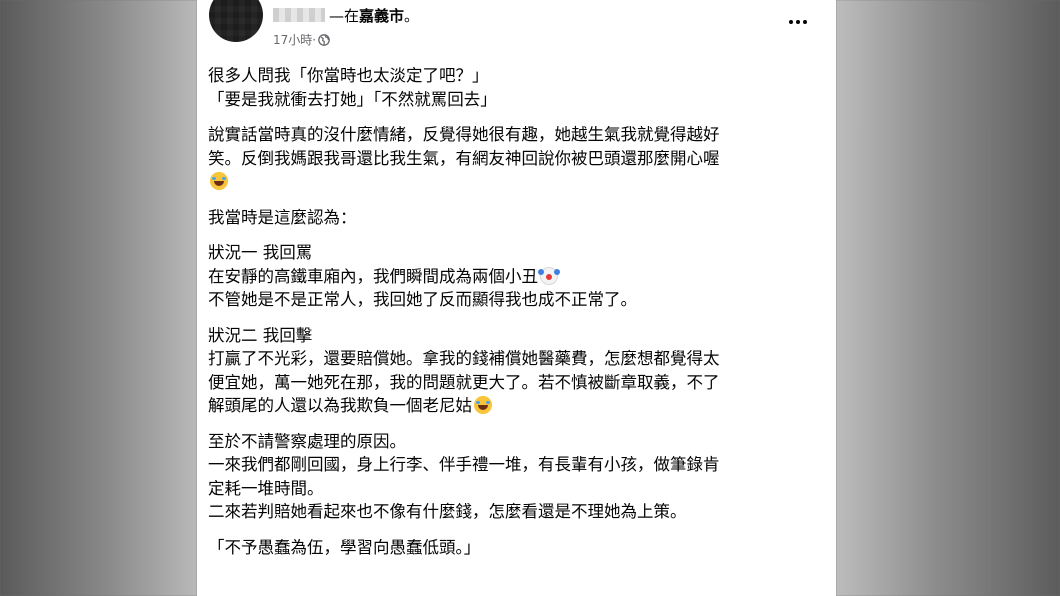  What do you see at coordinates (260, 335) in the screenshot?
I see `text-line: 狀況二 我回擊` at bounding box center [260, 335].